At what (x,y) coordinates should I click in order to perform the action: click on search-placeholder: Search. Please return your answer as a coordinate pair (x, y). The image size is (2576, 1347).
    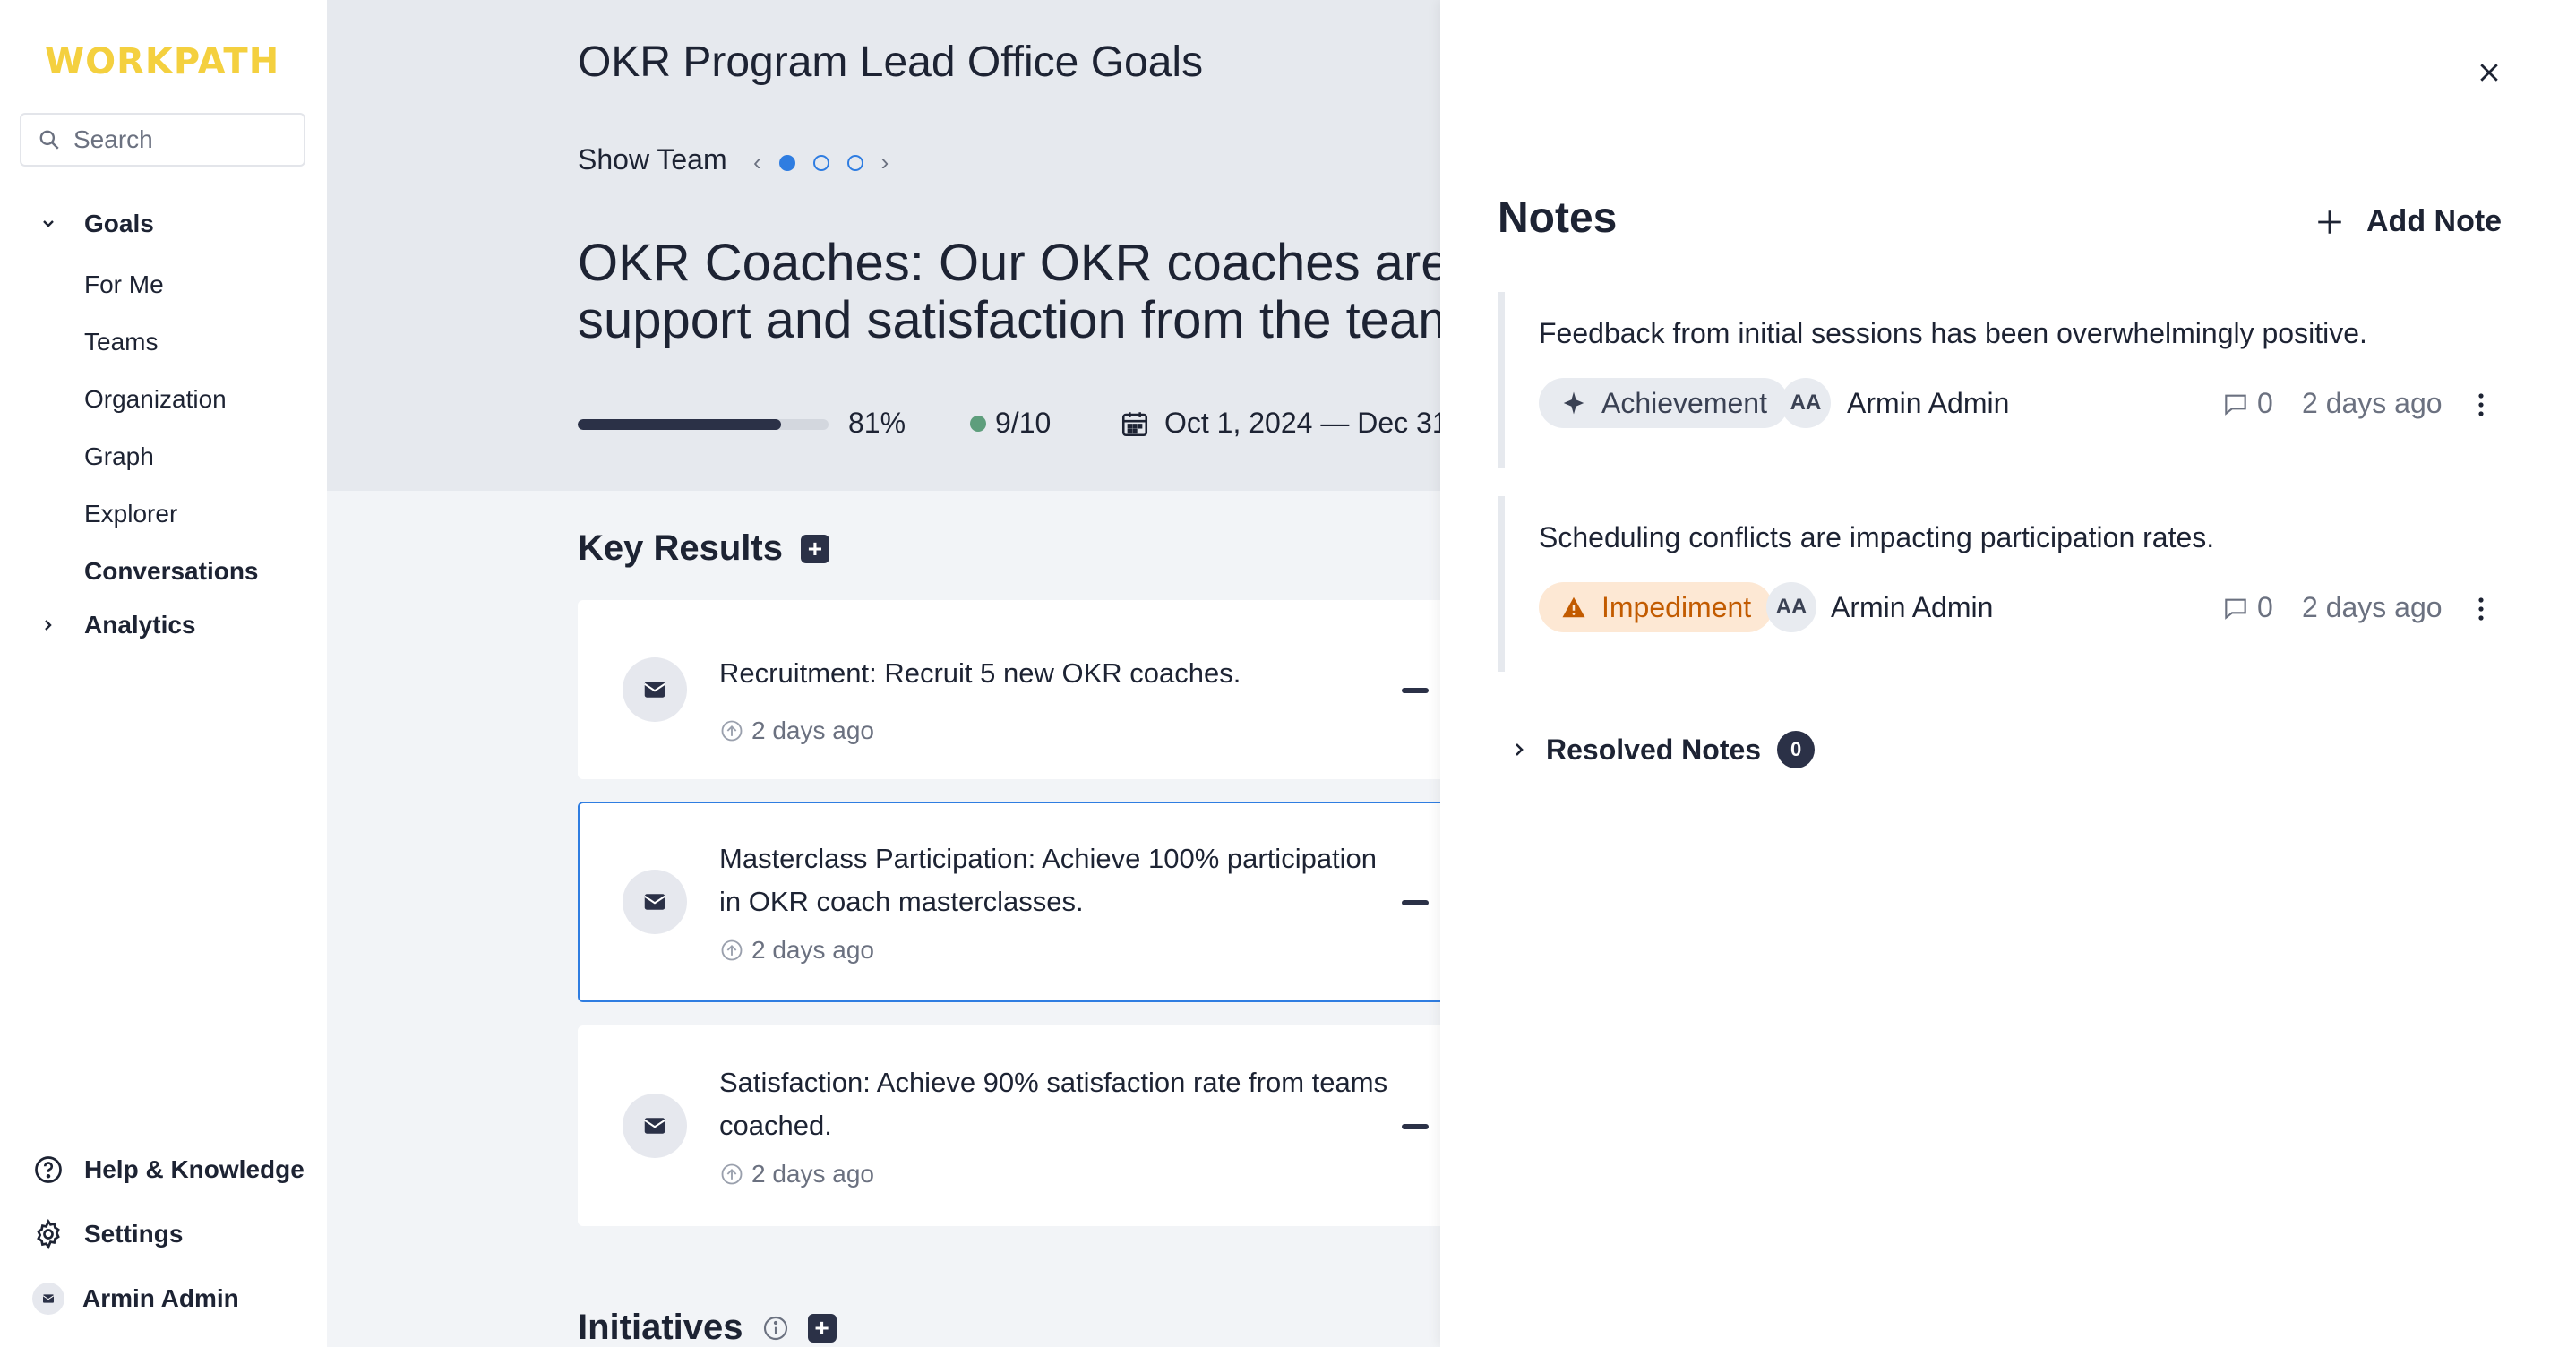
    Looking at the image, I should click on (113, 139).